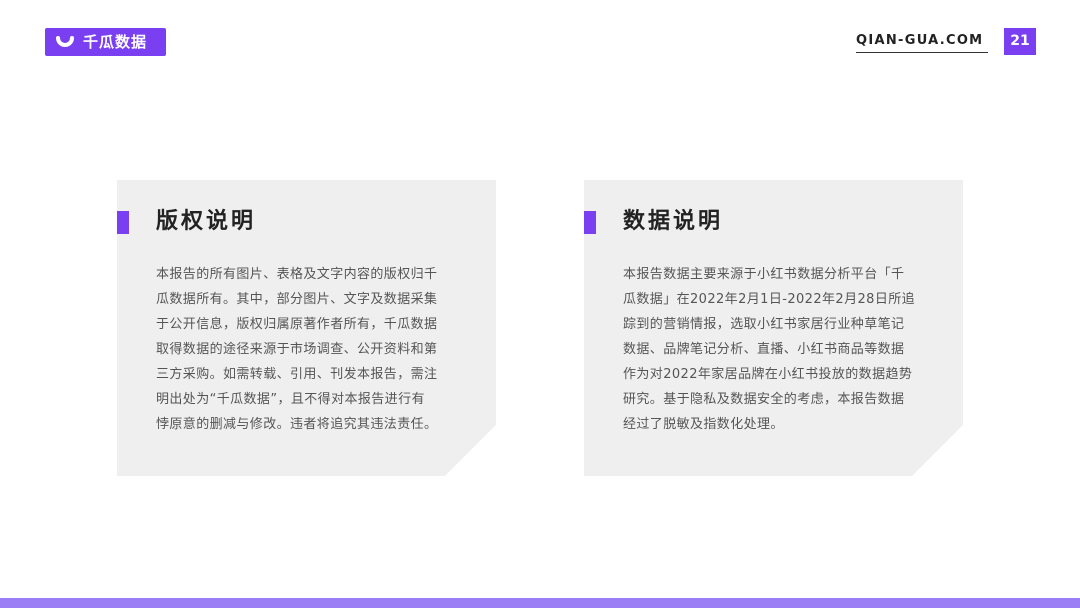 The height and width of the screenshot is (608, 1080). What do you see at coordinates (764, 349) in the screenshot?
I see `data-note-line: 数据、品牌笔记分析、直播、小红书商品等数据` at bounding box center [764, 349].